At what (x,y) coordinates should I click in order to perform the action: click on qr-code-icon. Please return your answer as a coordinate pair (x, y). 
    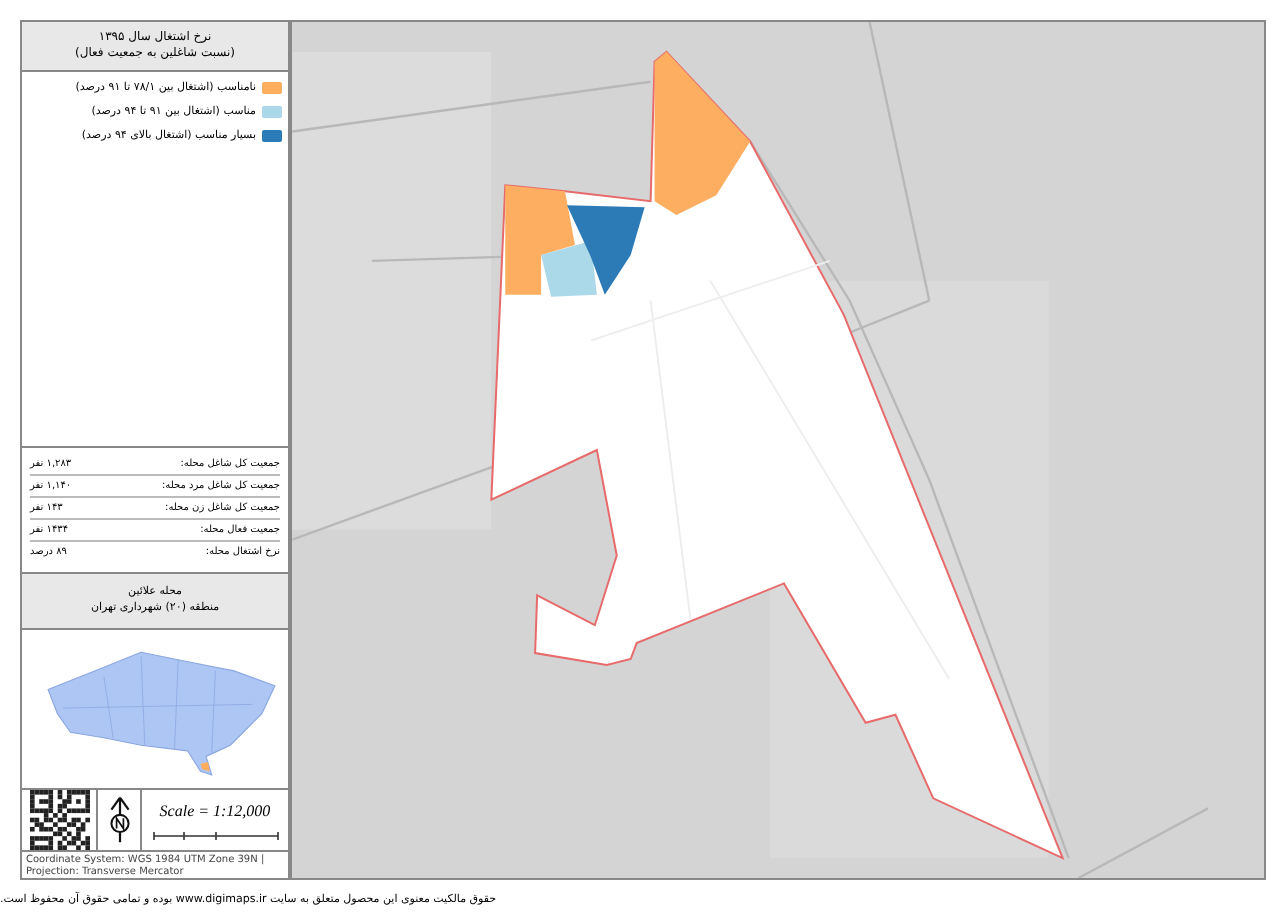
    Looking at the image, I should click on (59, 820).